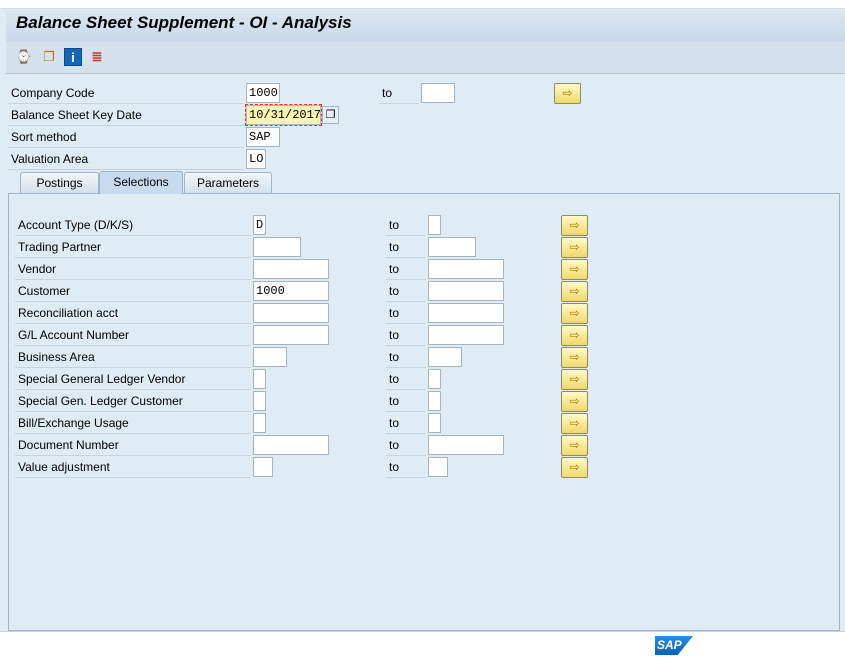 Image resolution: width=845 pixels, height=658 pixels. I want to click on key-date-label: Balance Sheet Key Date, so click(126, 115).